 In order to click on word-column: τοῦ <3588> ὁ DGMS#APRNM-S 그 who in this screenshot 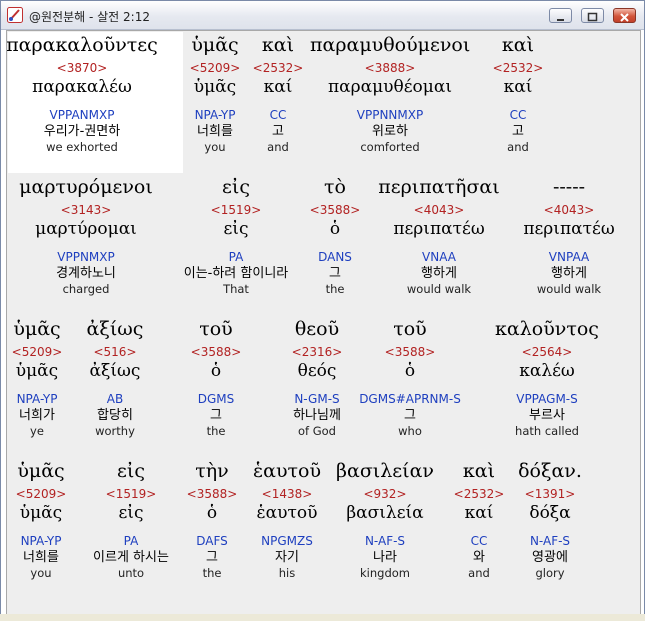, I will do `click(410, 377)`.